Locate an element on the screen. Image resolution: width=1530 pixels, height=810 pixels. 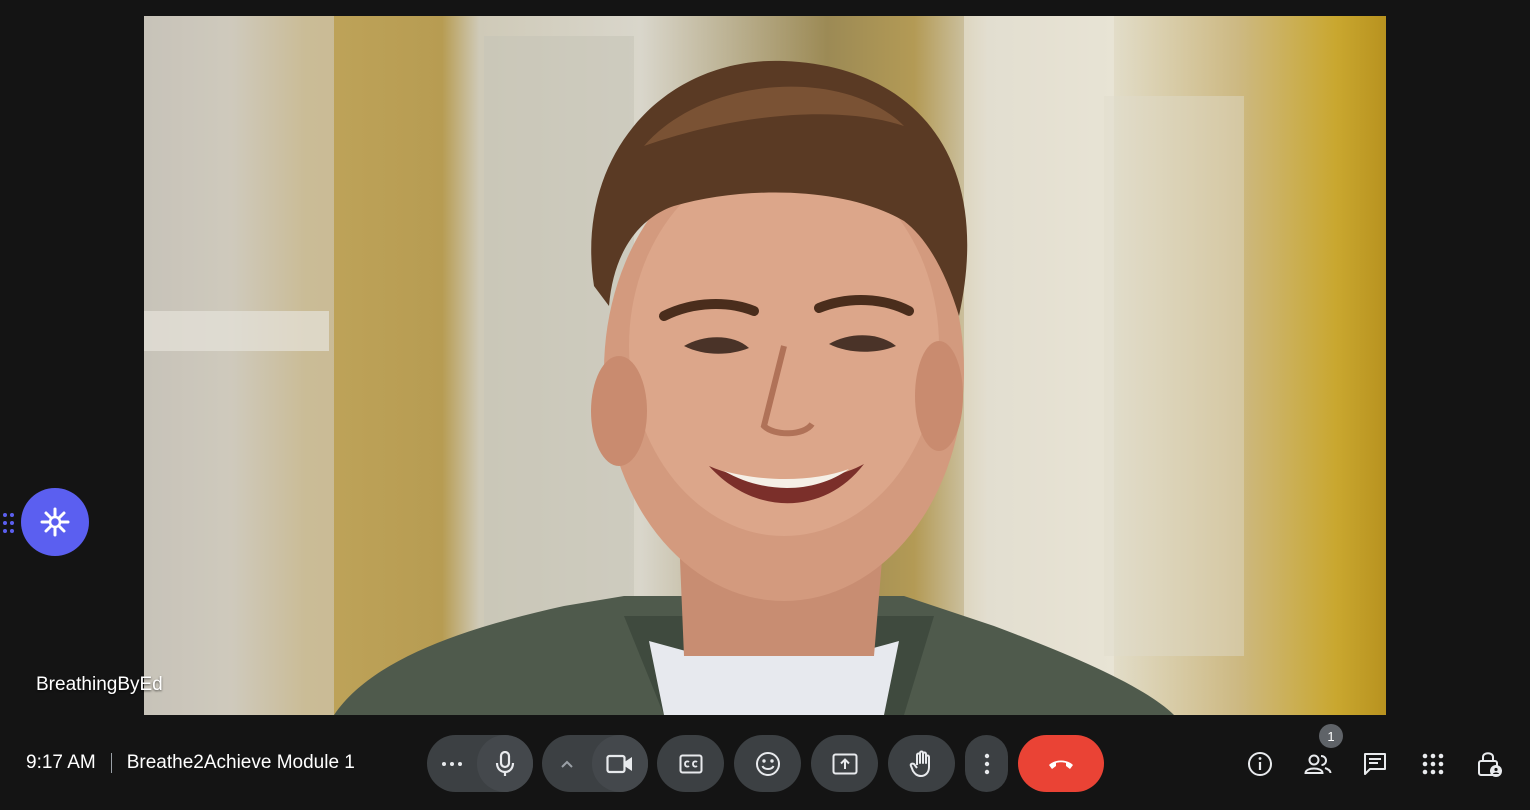
microphone-button is located at coordinates (505, 763).